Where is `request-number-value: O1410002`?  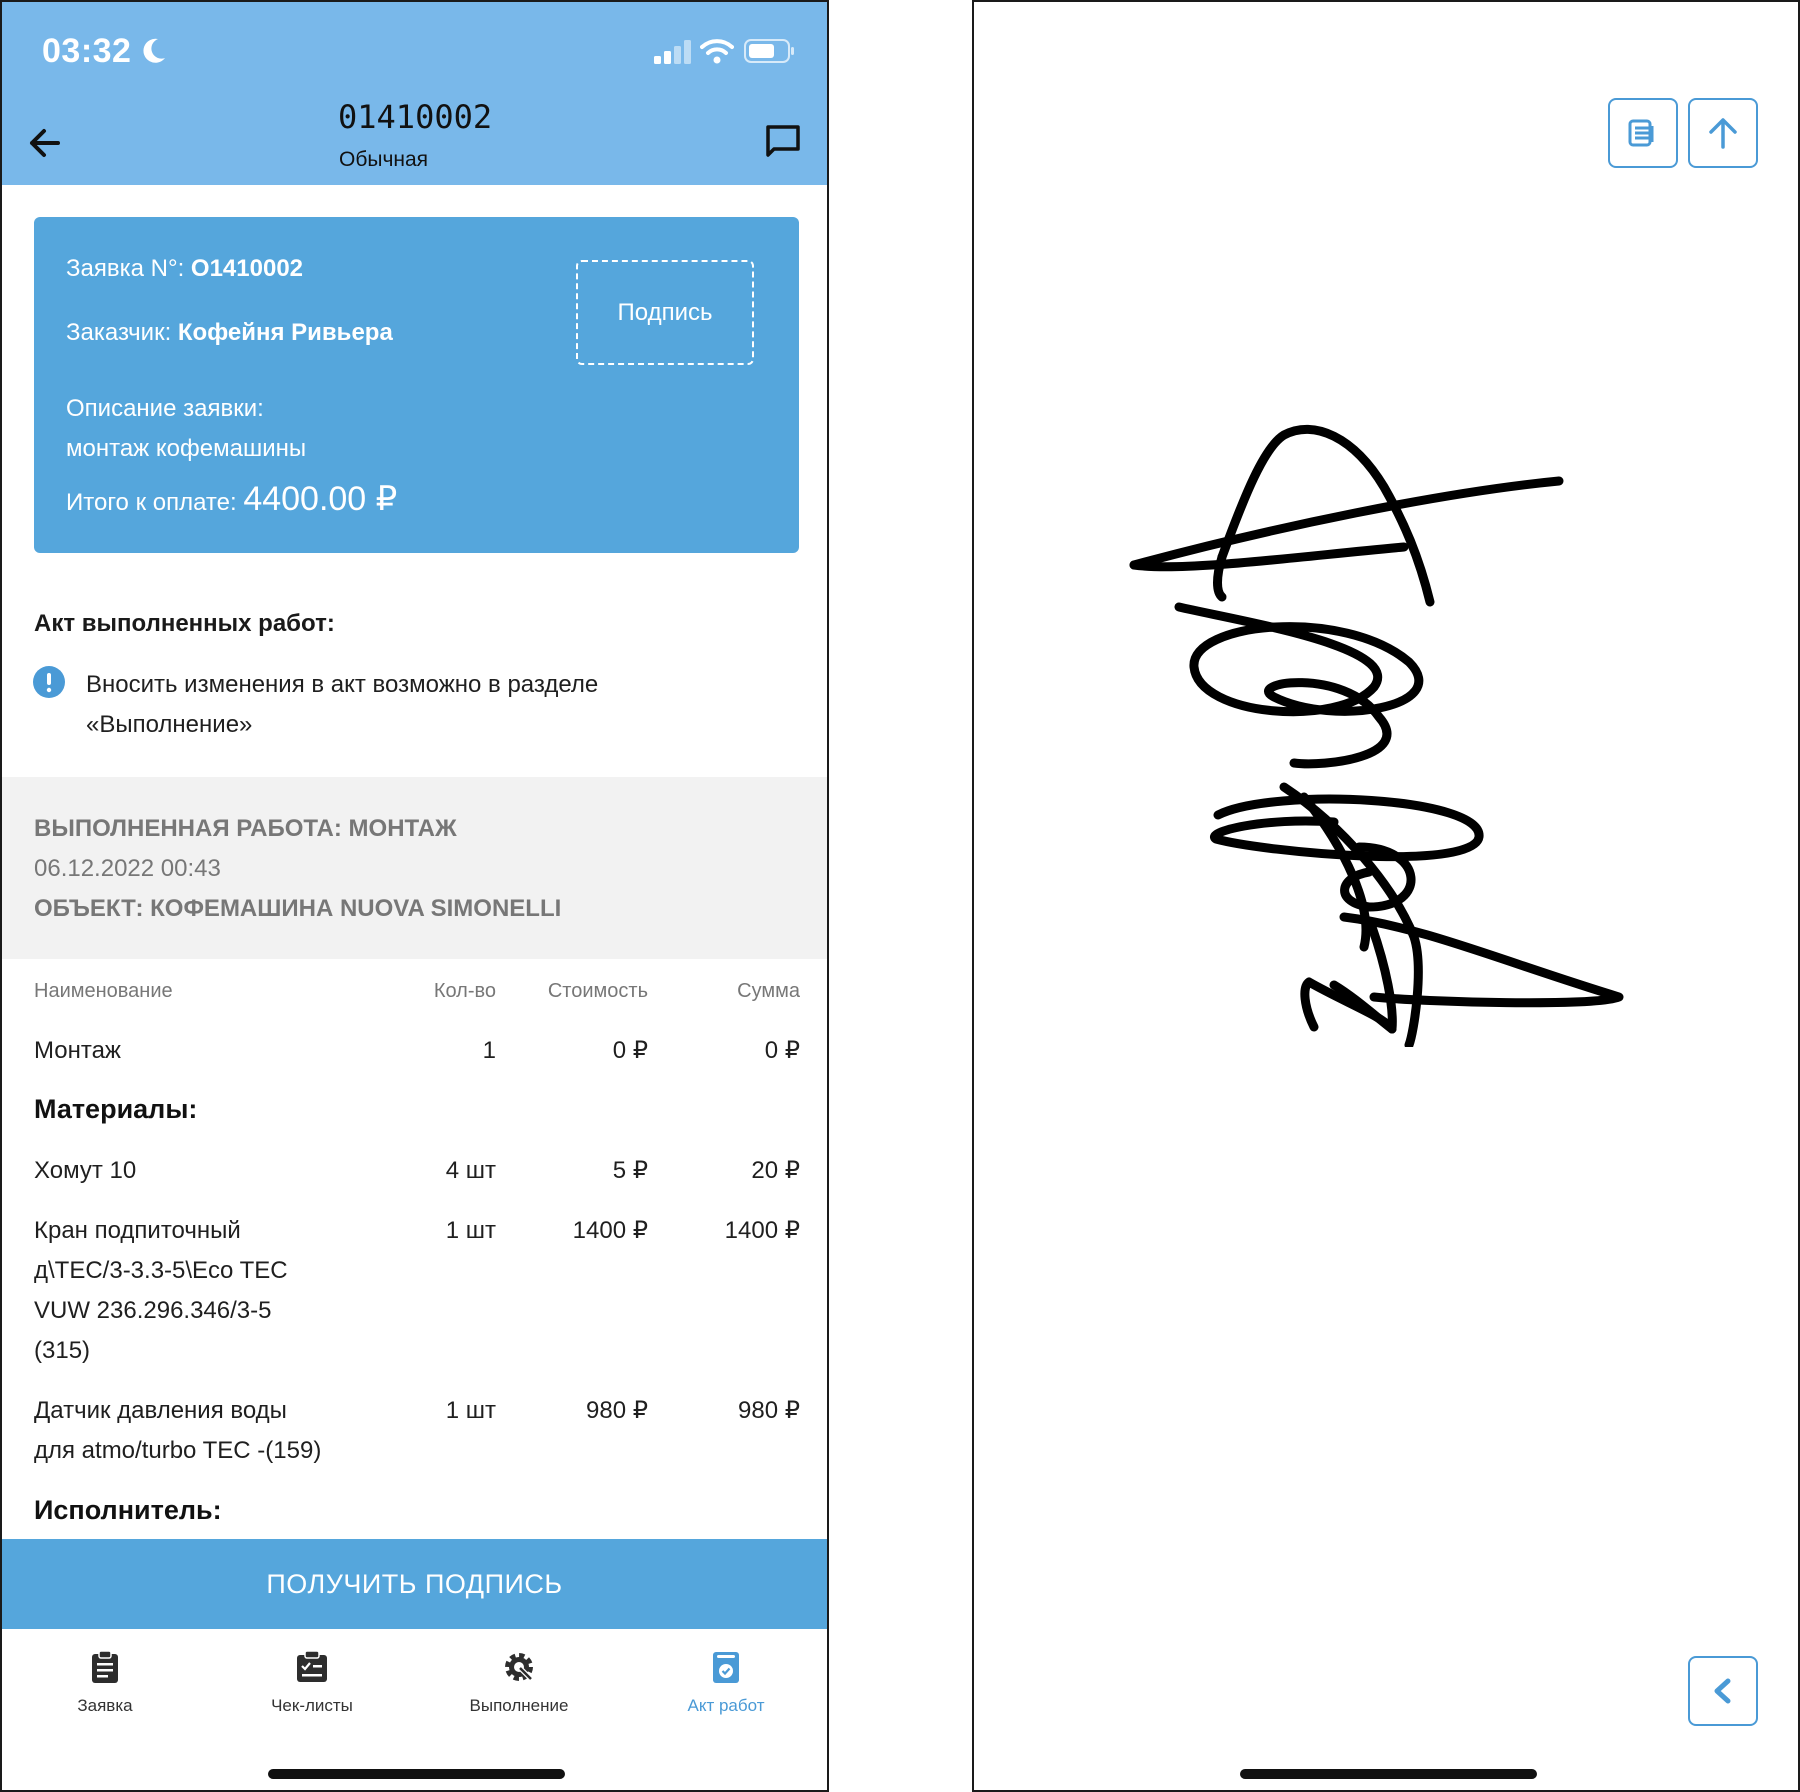 request-number-value: O1410002 is located at coordinates (247, 268).